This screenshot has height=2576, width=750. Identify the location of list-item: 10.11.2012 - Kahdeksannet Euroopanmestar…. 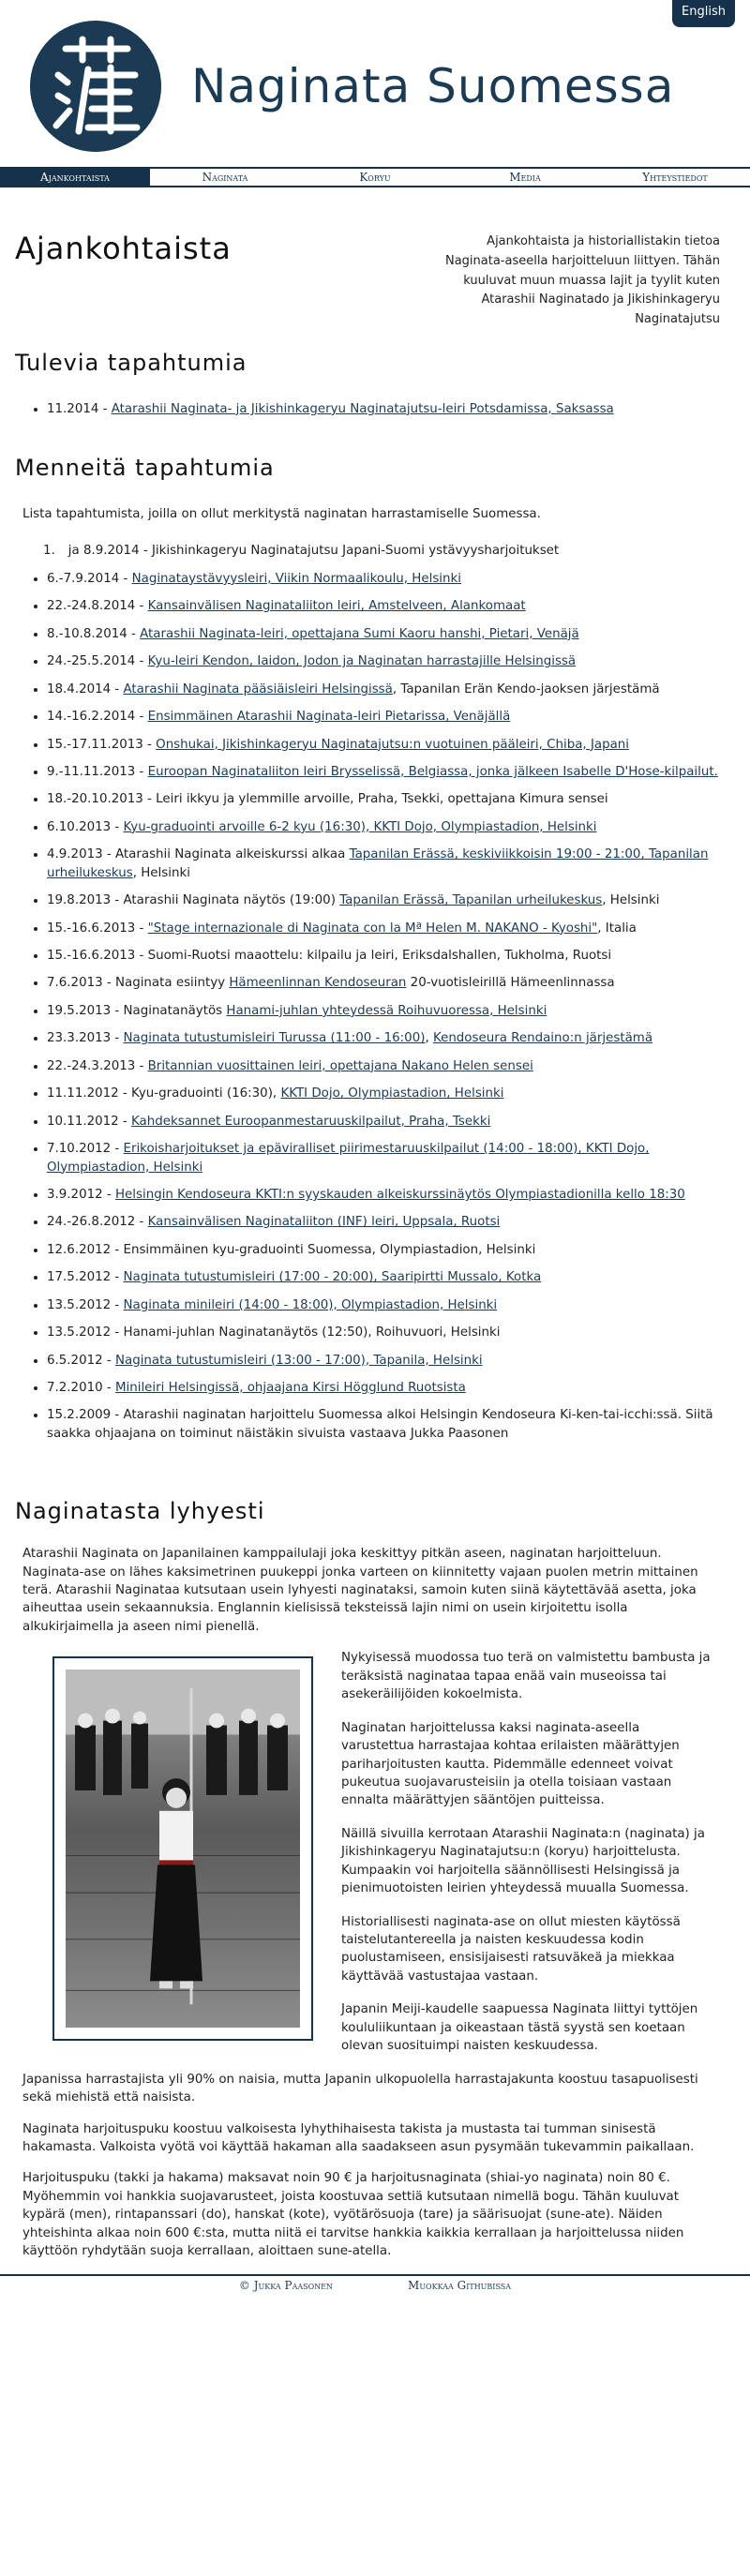
(391, 1122).